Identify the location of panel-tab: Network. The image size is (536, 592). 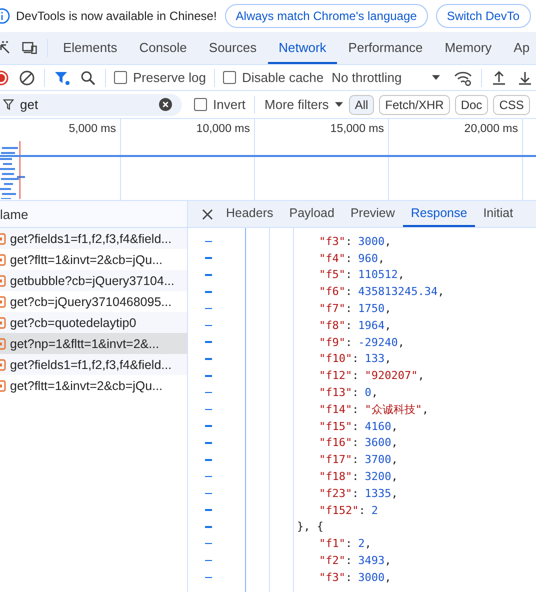
(303, 48).